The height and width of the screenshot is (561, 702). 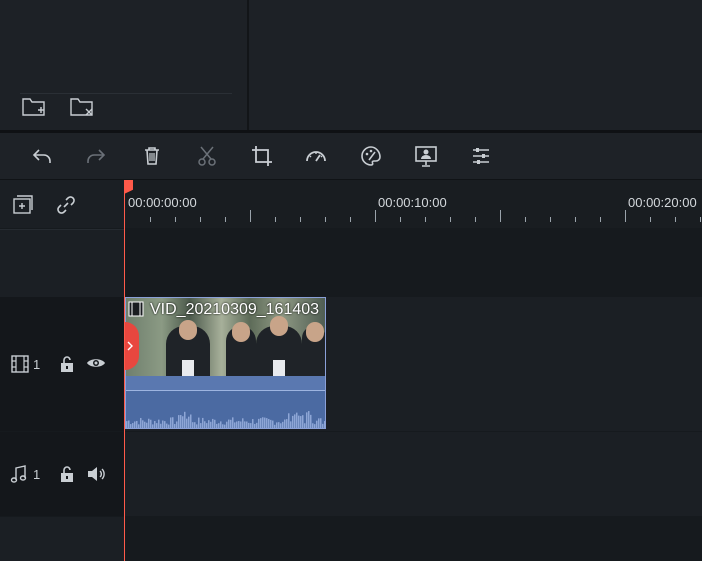 I want to click on color-icon, so click(x=371, y=156).